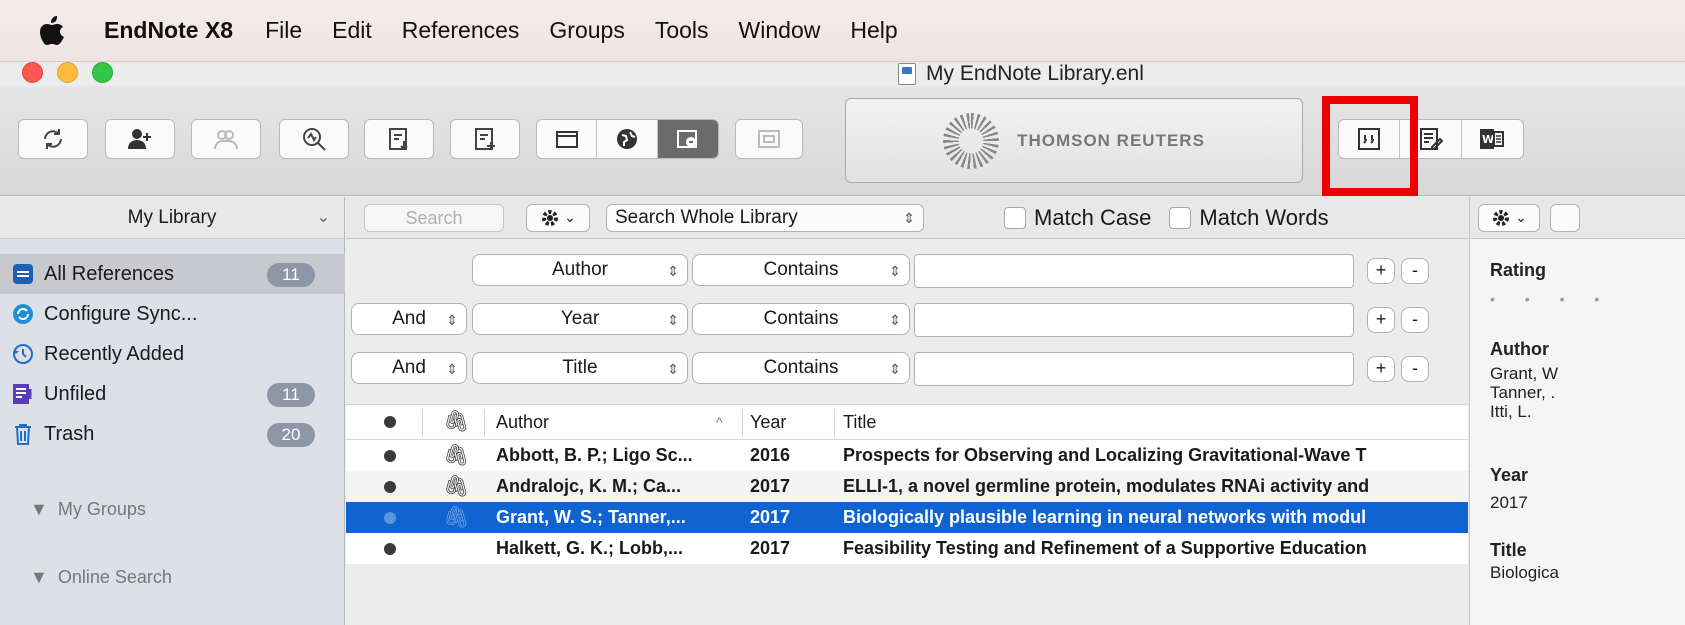  What do you see at coordinates (102, 72) in the screenshot?
I see `zoom-window-button` at bounding box center [102, 72].